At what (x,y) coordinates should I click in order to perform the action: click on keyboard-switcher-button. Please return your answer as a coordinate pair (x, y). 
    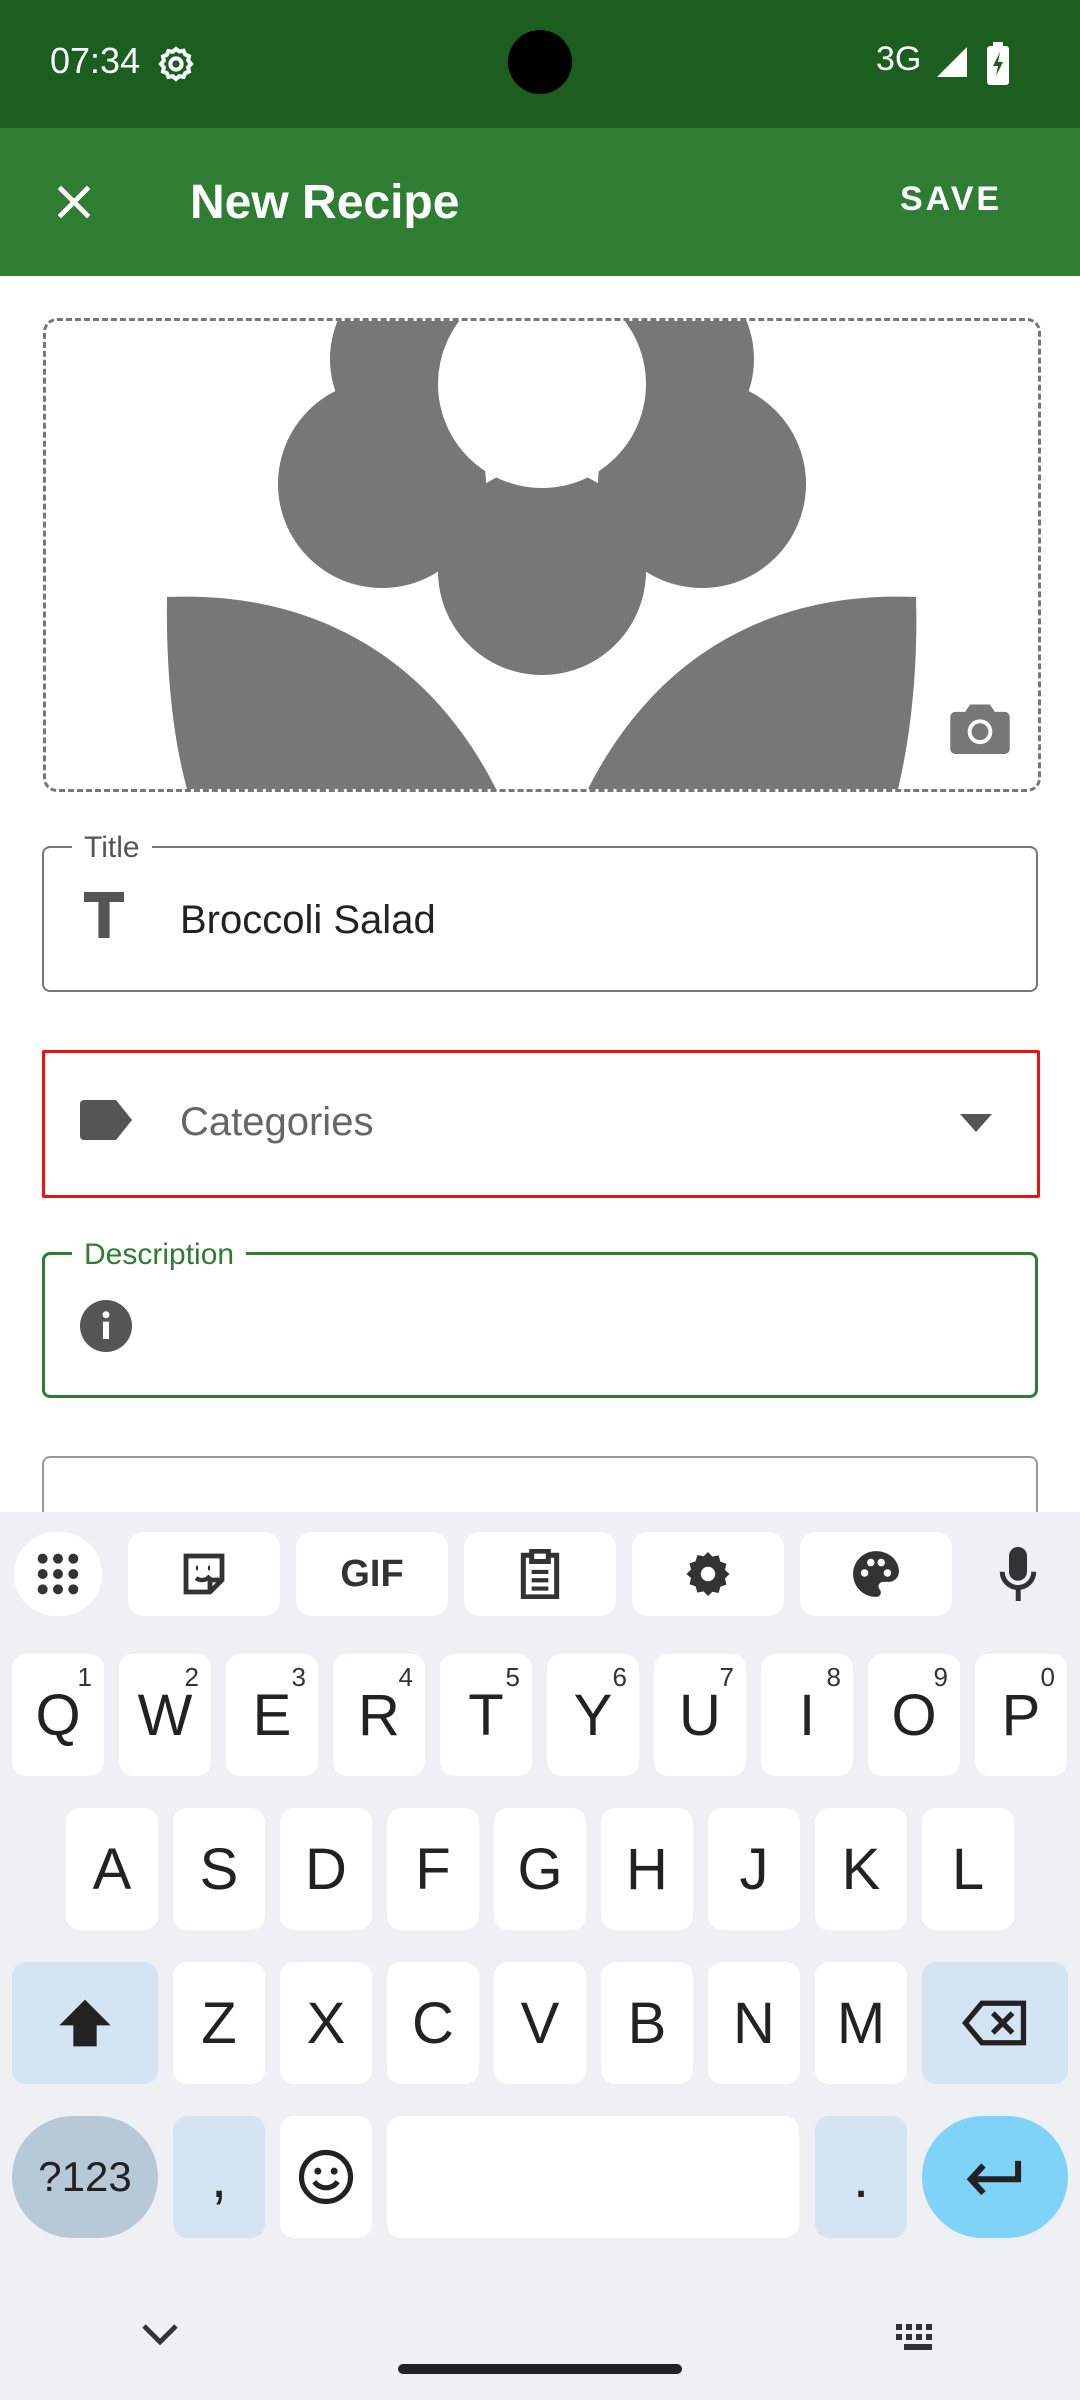
    Looking at the image, I should click on (918, 2339).